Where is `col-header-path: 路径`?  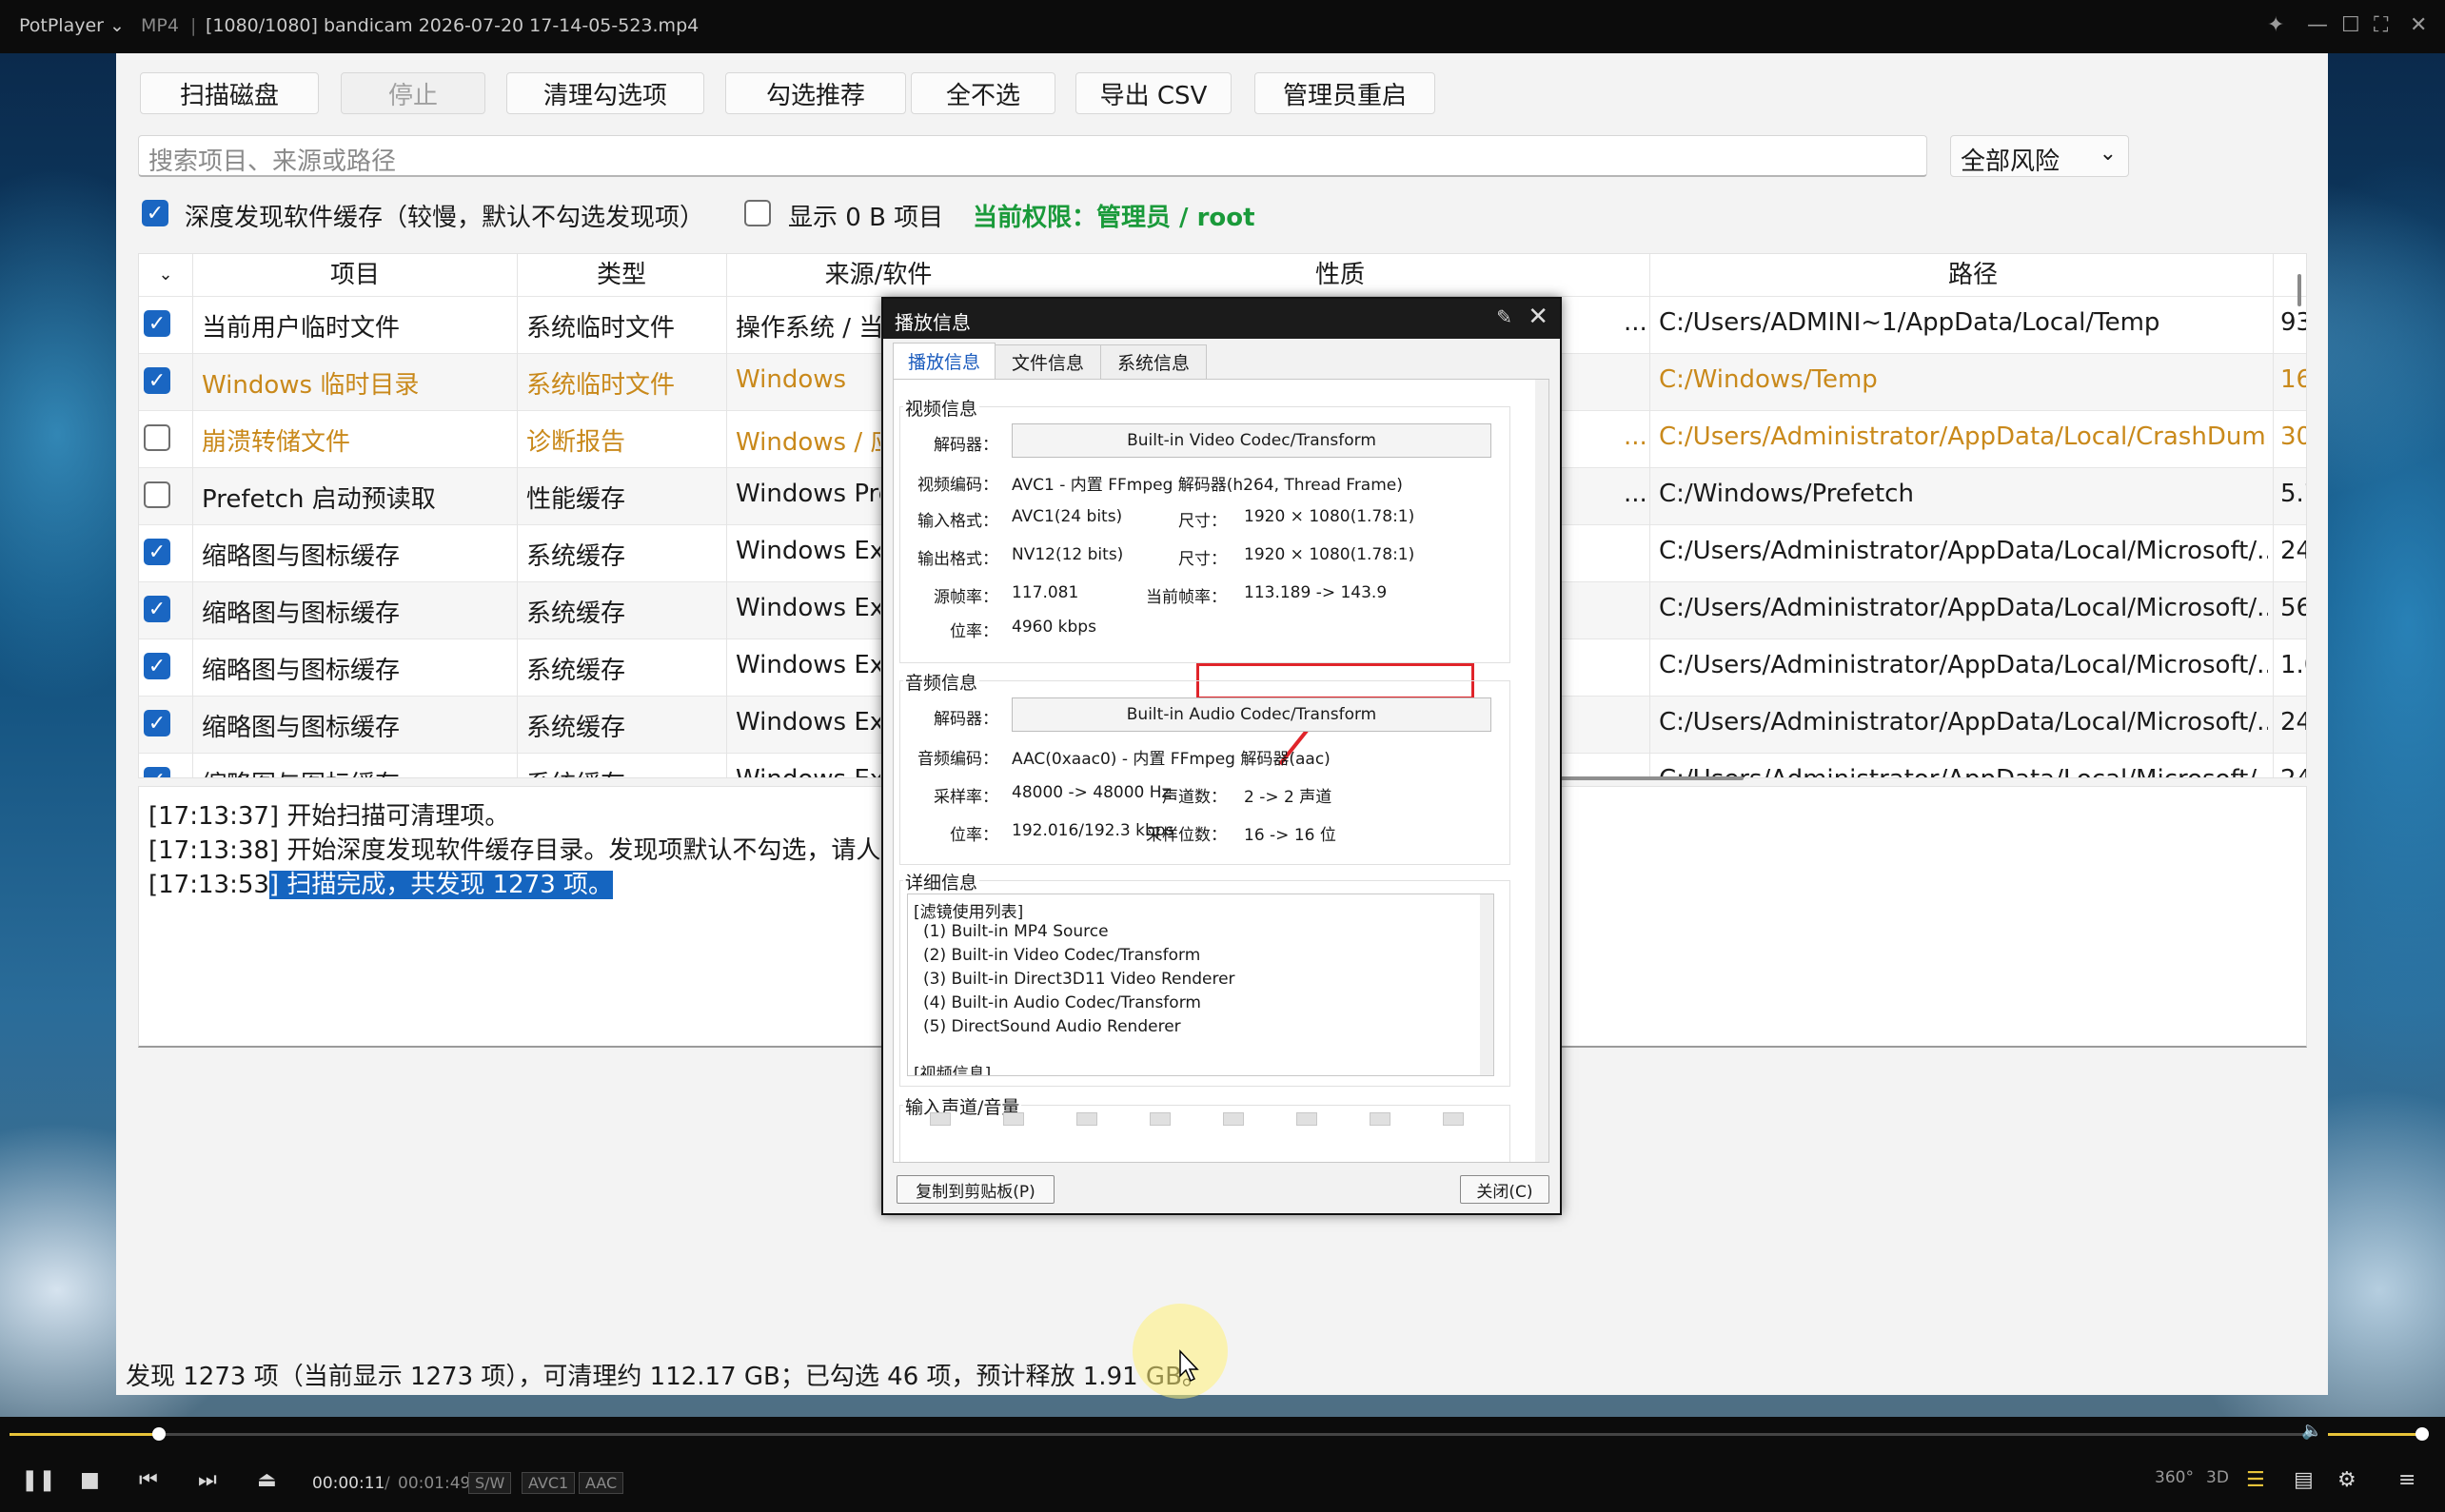
col-header-path: 路径 is located at coordinates (1973, 275).